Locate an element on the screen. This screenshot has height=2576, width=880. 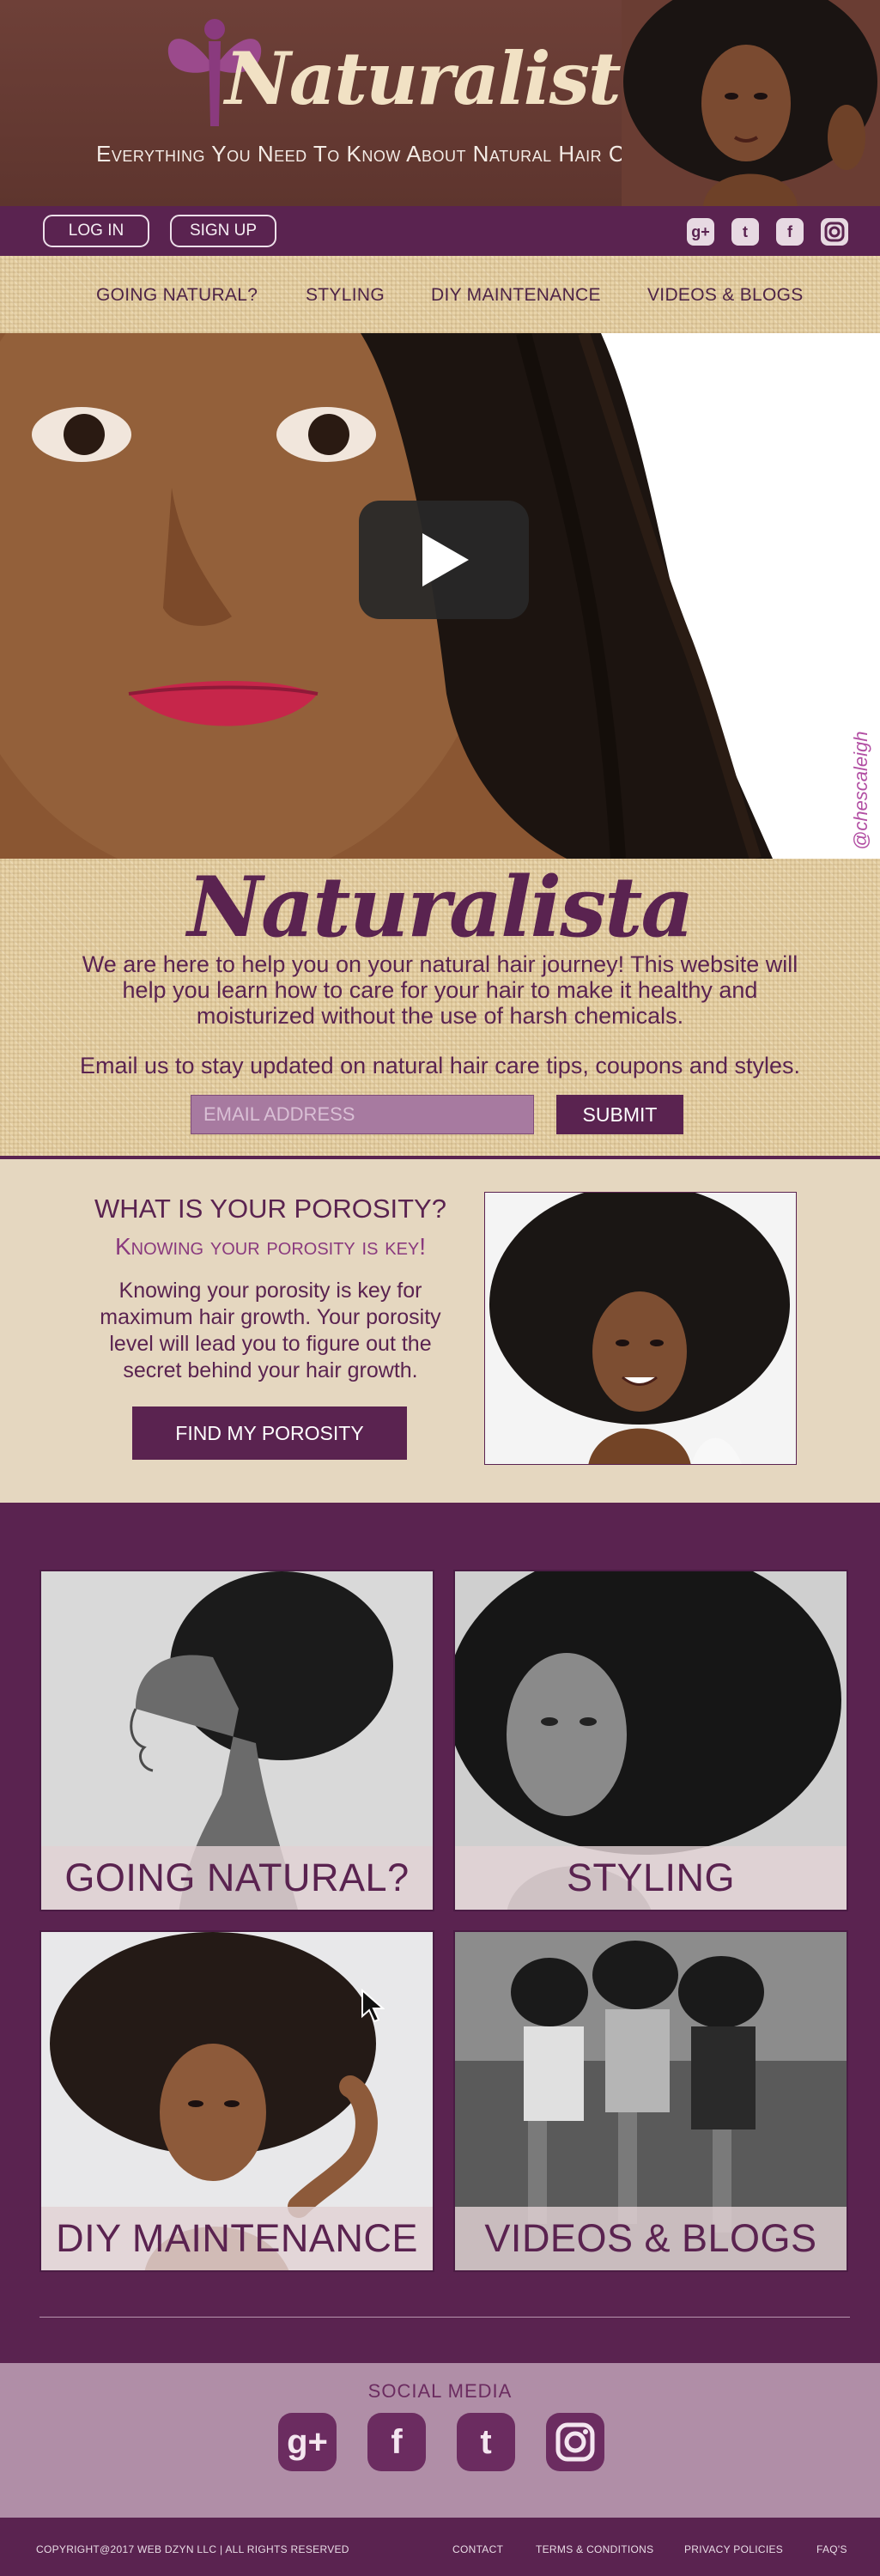
tile-label: DIY MAINTENANCE is located at coordinates (237, 2238).